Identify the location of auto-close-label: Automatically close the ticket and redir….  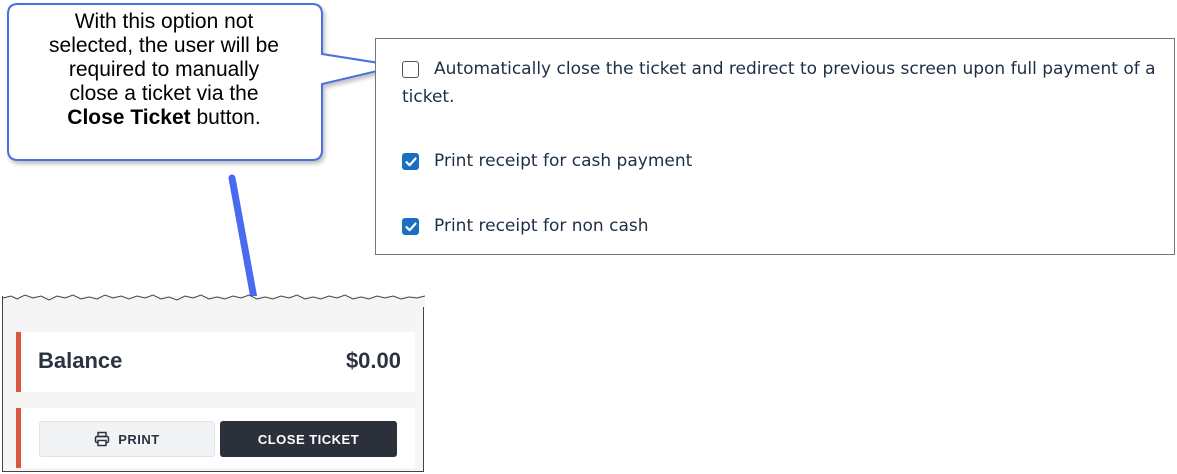
(781, 83).